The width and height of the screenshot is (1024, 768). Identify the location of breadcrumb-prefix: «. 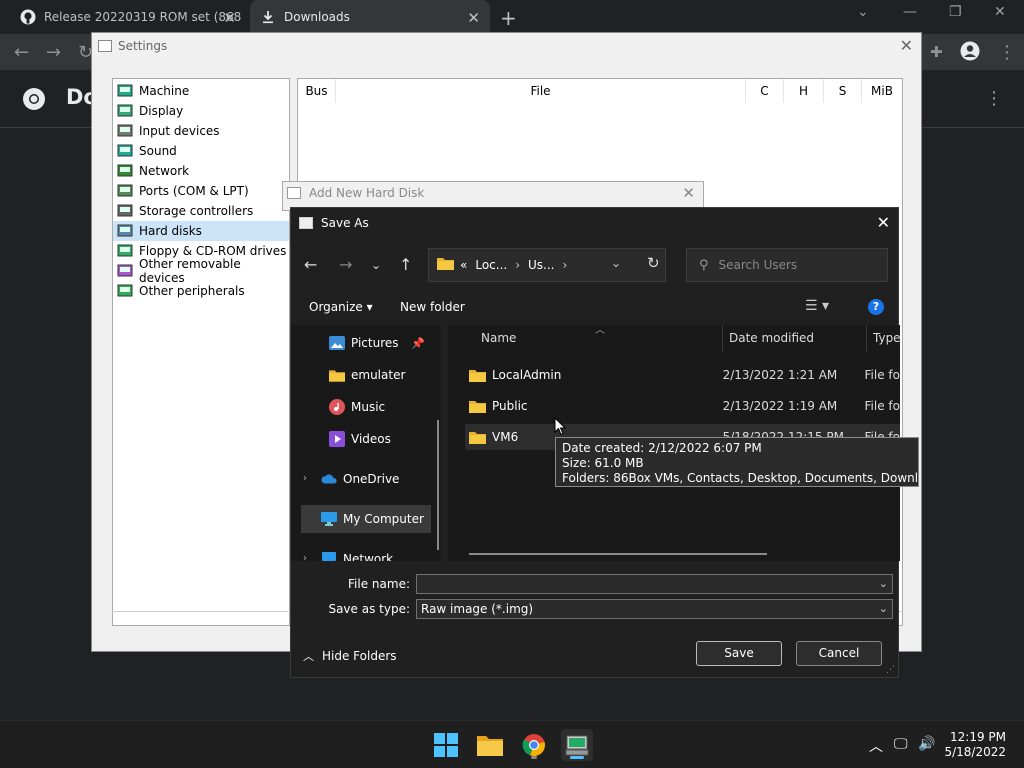
(463, 265).